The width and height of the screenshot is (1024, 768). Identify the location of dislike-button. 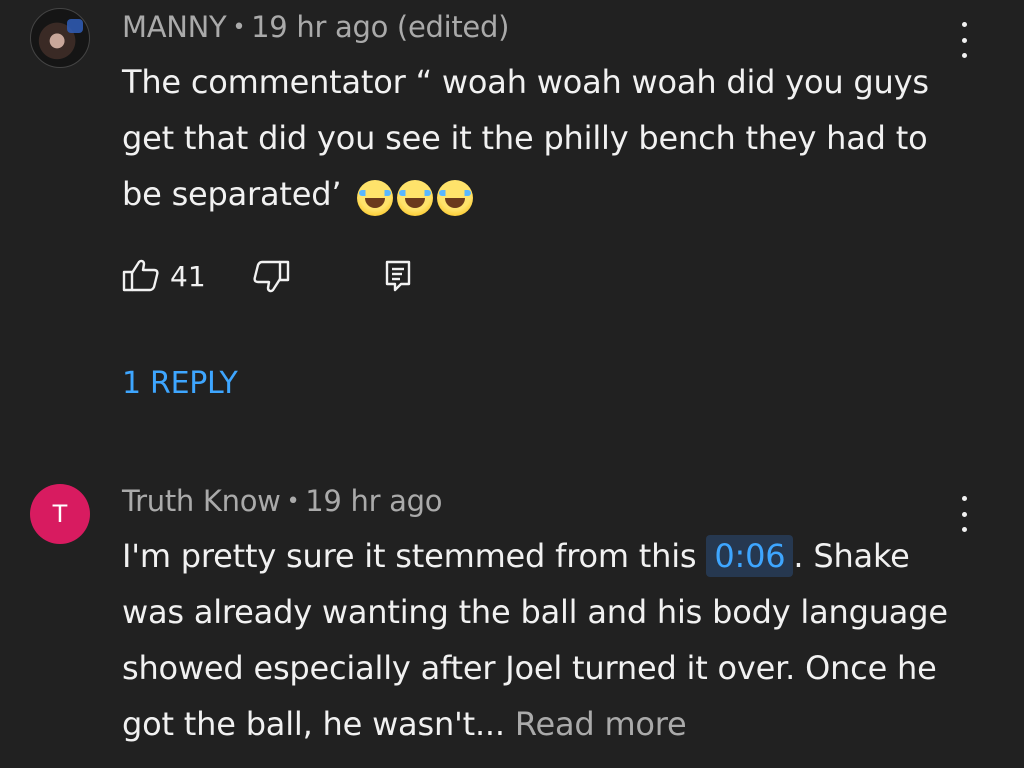
(317, 276).